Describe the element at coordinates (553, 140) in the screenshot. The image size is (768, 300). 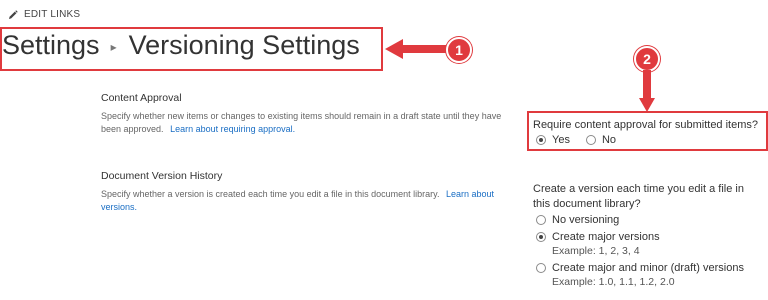
I see `approval-option-yes: Yes` at that location.